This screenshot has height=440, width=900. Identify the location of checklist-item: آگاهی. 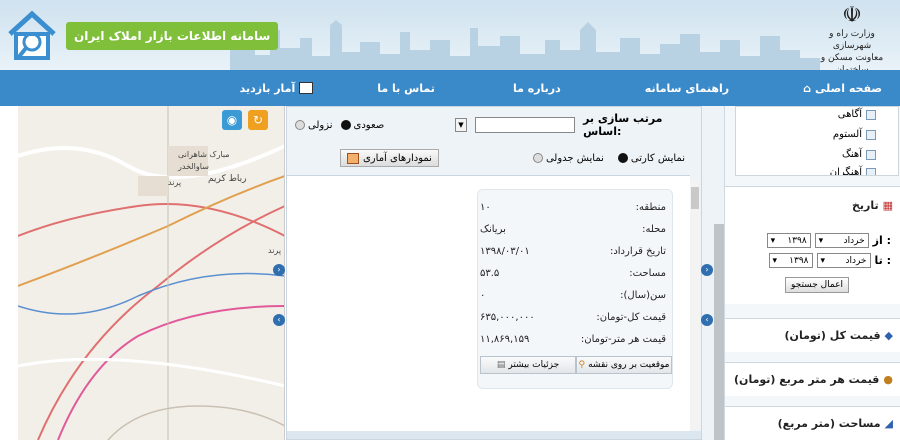
(857, 114).